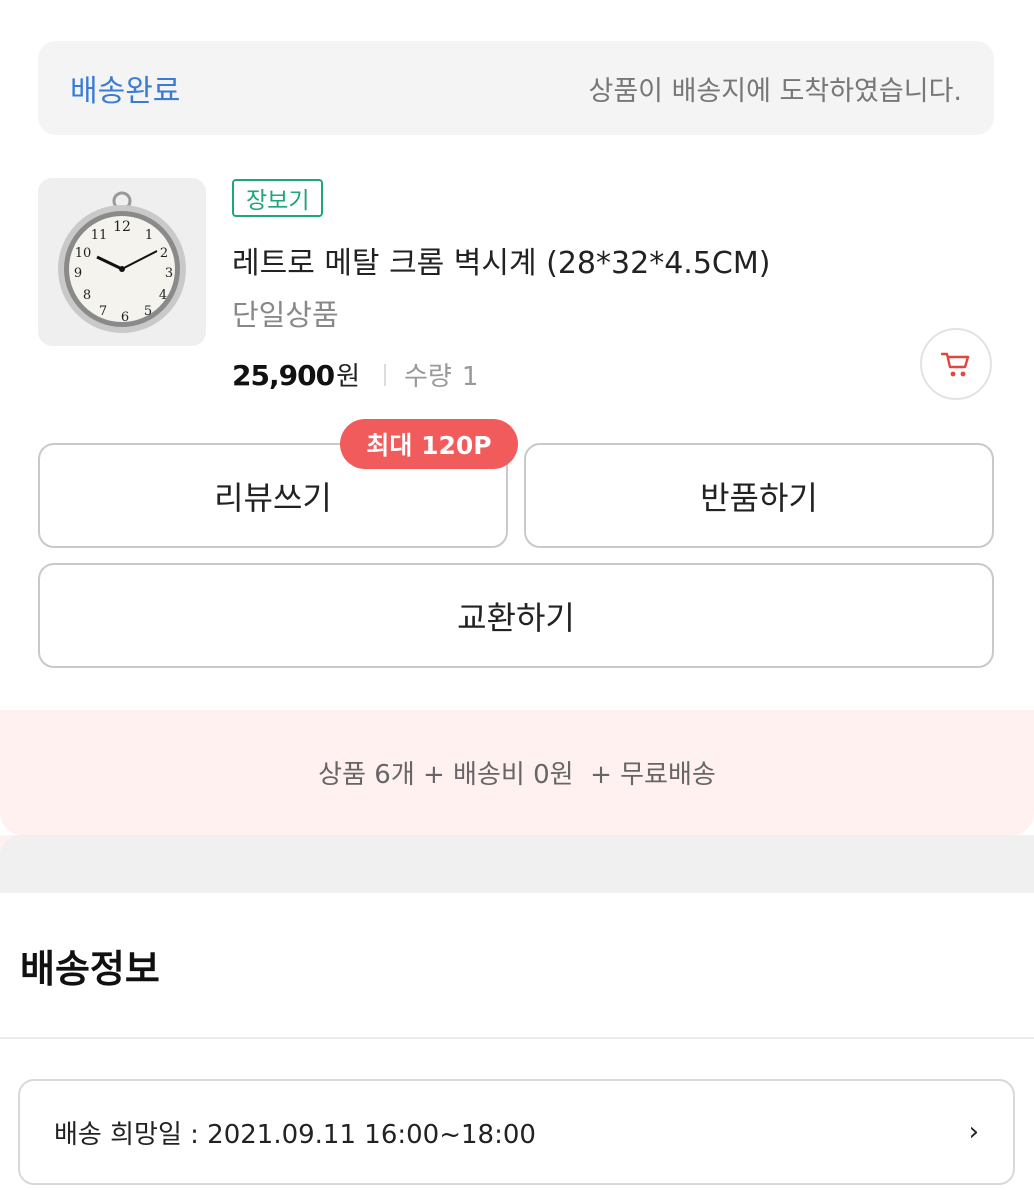 The image size is (1034, 1190). Describe the element at coordinates (169, 273) in the screenshot. I see `svg-text: 3` at that location.